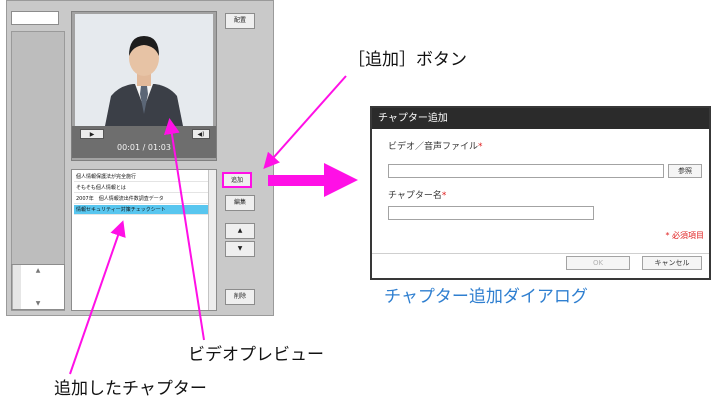 This screenshot has width=713, height=403. What do you see at coordinates (130, 389) in the screenshot?
I see `added-chapter-annotation: 追加したチャプター` at bounding box center [130, 389].